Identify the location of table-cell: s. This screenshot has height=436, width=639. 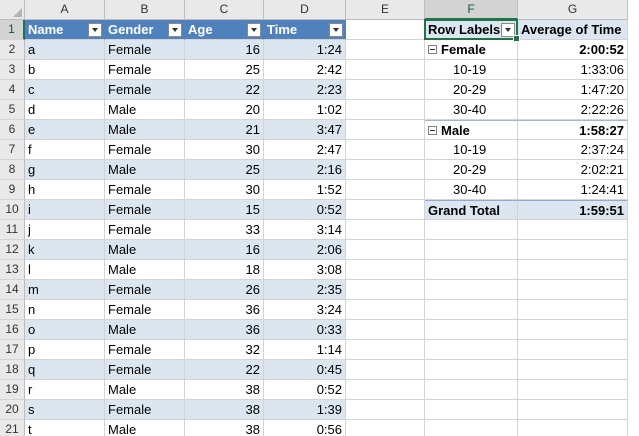
(65, 410).